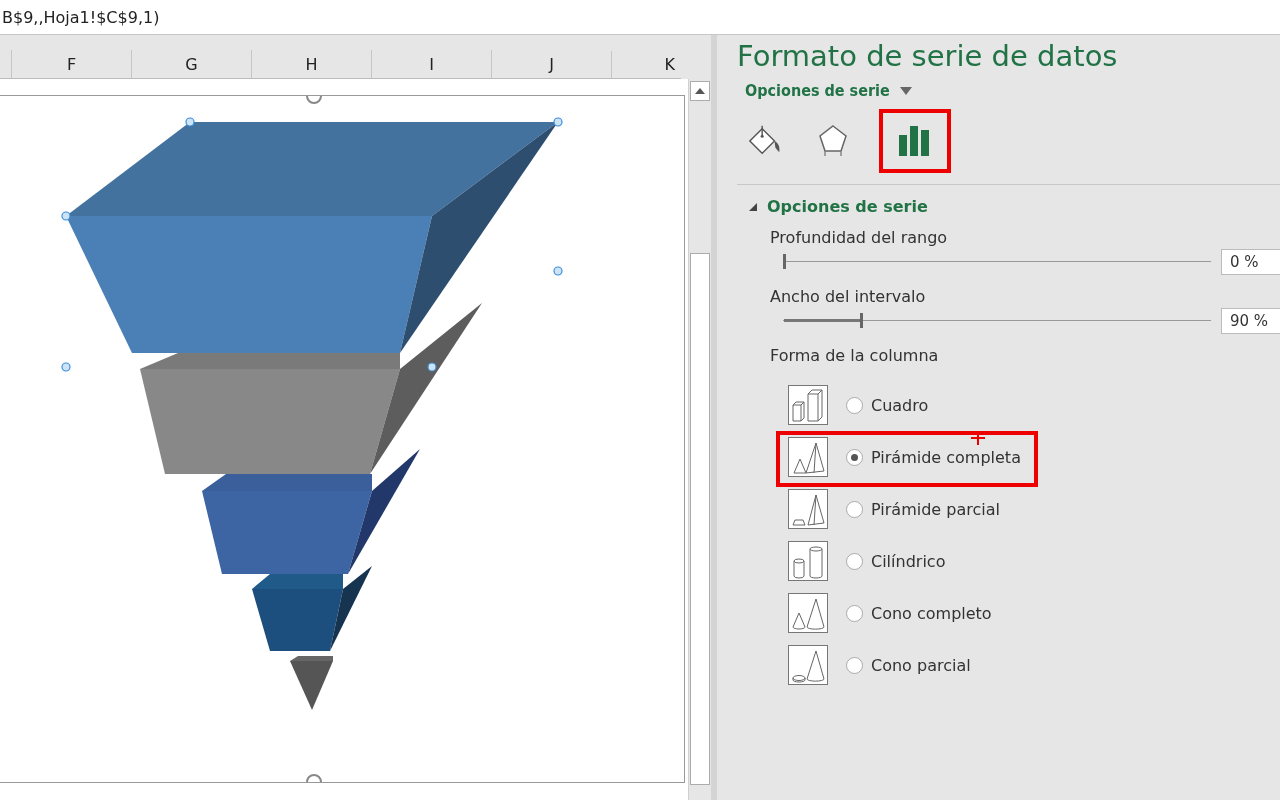  Describe the element at coordinates (311, 64) in the screenshot. I see `column-header: H` at that location.